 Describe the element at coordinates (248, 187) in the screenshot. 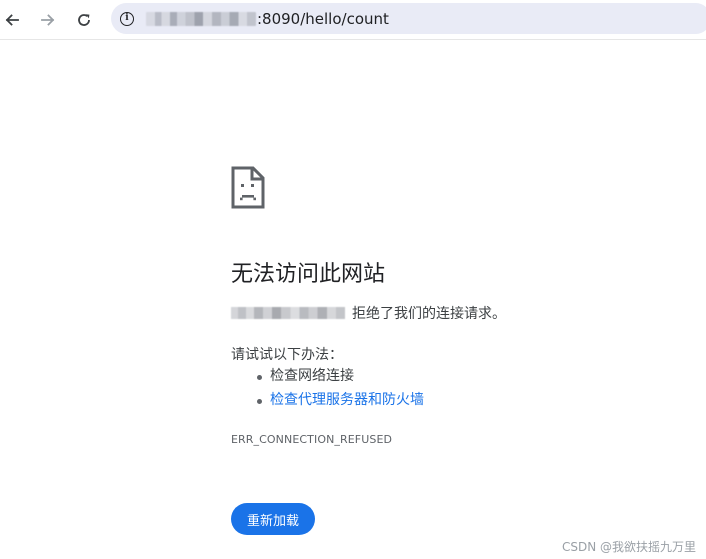

I see `sad-document-icon` at that location.